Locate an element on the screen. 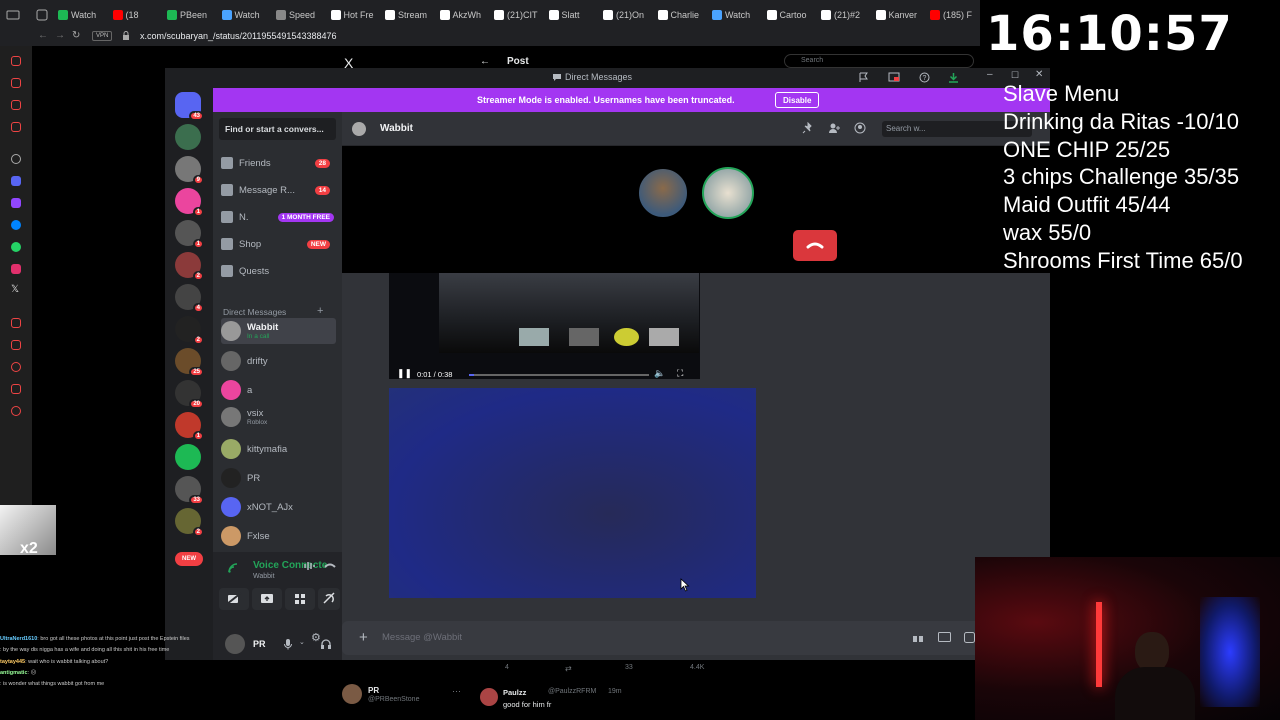 The image size is (1280, 720). nav-item: N. 1 MONTH FREE is located at coordinates (278, 217).